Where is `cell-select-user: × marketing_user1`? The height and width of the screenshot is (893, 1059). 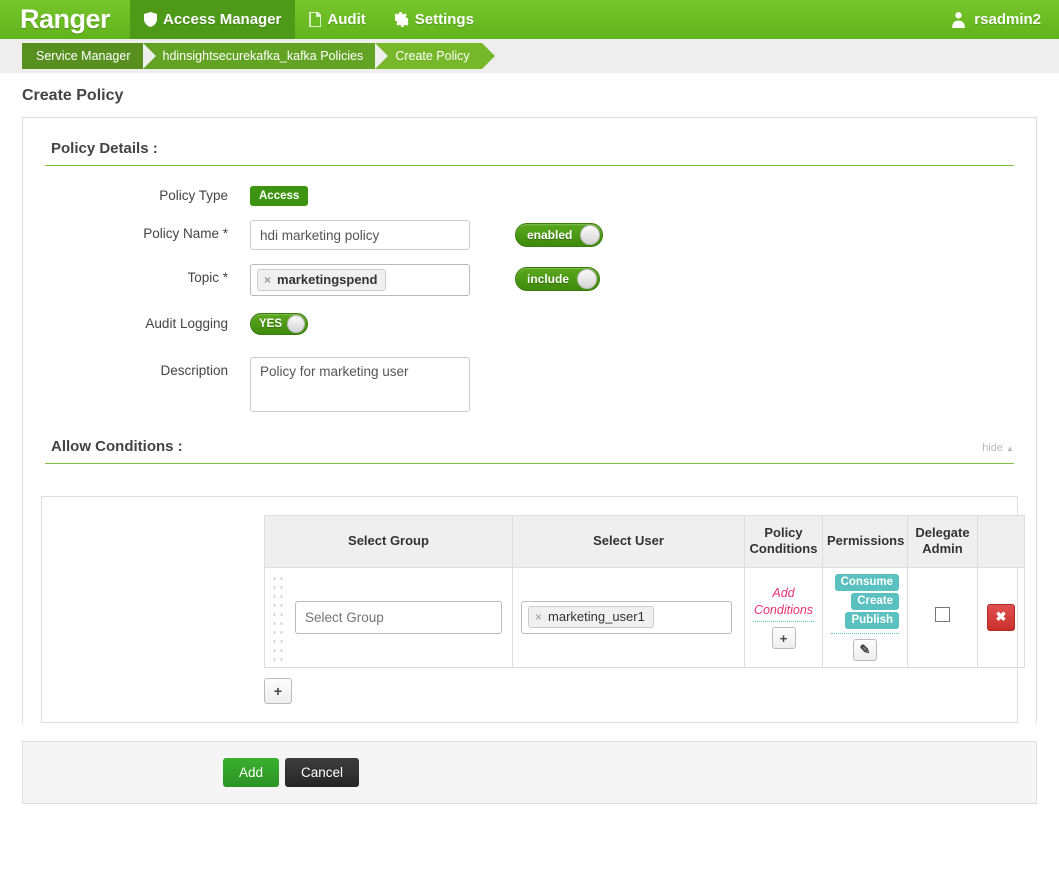 cell-select-user: × marketing_user1 is located at coordinates (628, 617).